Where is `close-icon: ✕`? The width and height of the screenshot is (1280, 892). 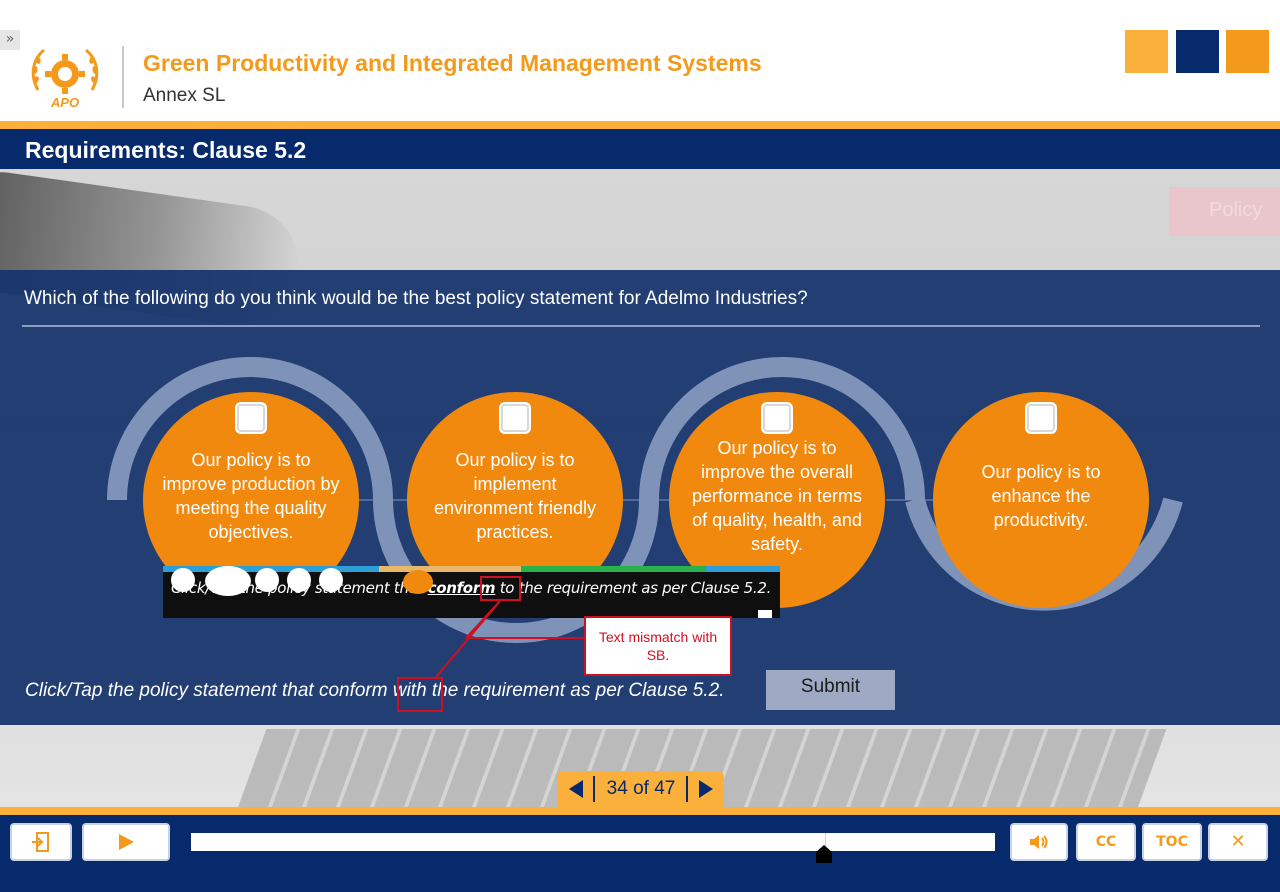 close-icon: ✕ is located at coordinates (1238, 841).